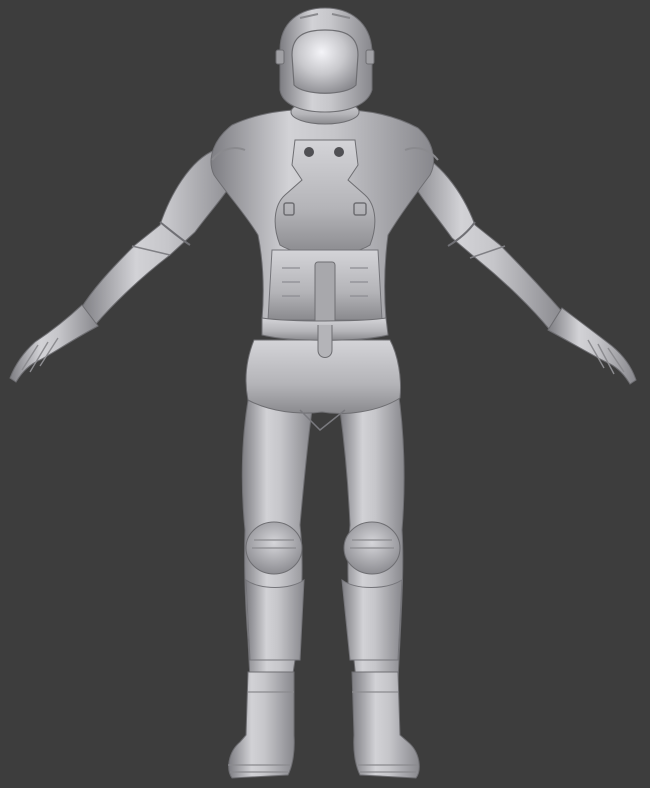 The height and width of the screenshot is (788, 650). What do you see at coordinates (339, 152) in the screenshot?
I see `chest-port-right` at bounding box center [339, 152].